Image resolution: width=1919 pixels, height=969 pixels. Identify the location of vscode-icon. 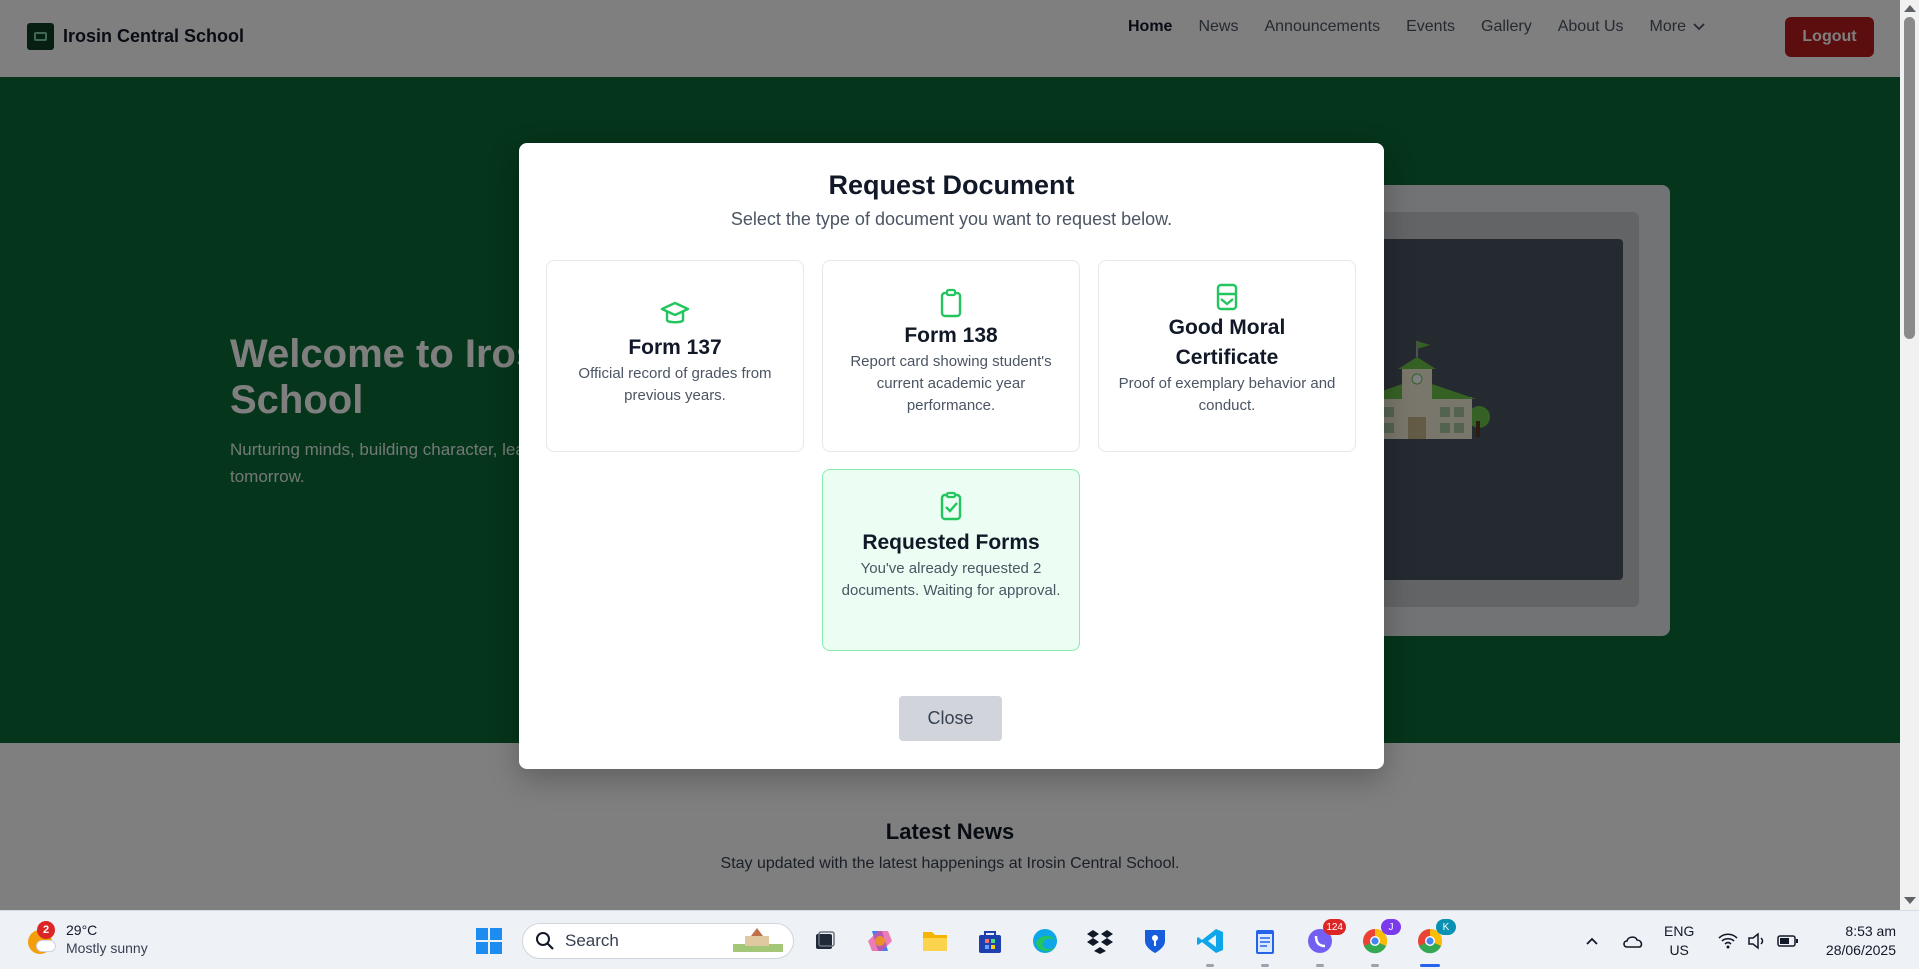
(1210, 941).